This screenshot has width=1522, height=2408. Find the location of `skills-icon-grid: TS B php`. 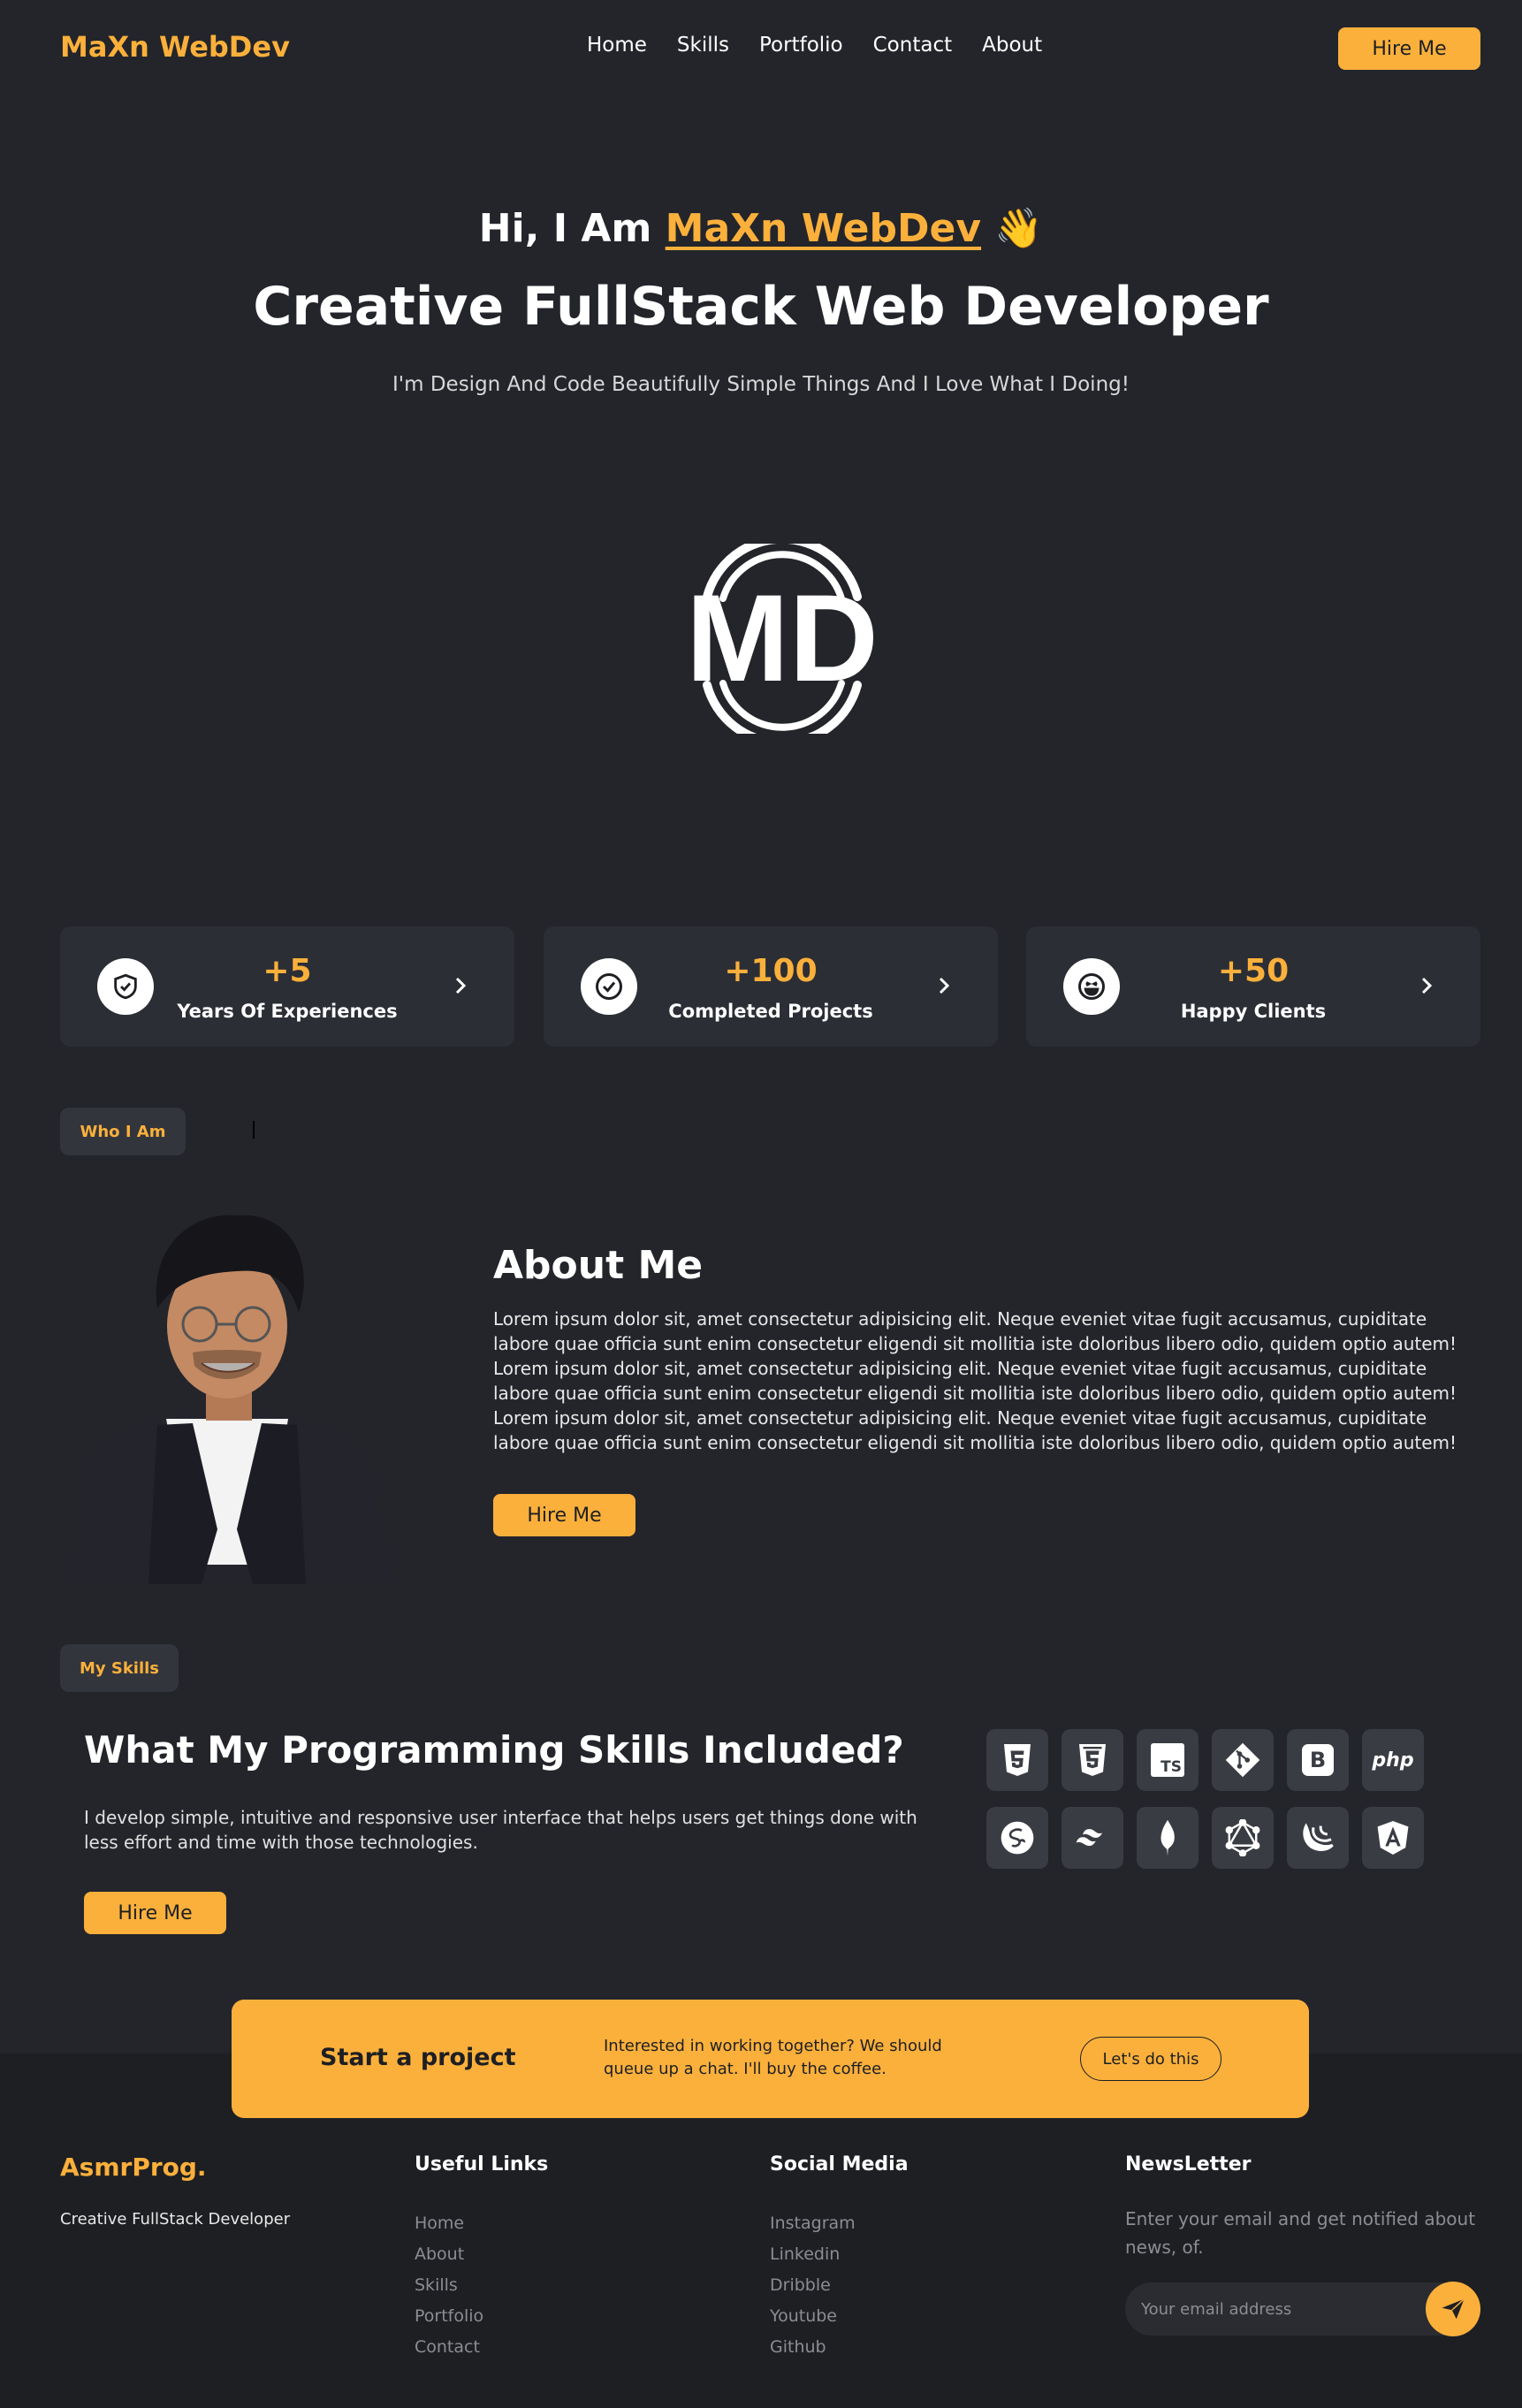

skills-icon-grid: TS B php is located at coordinates (1205, 1799).